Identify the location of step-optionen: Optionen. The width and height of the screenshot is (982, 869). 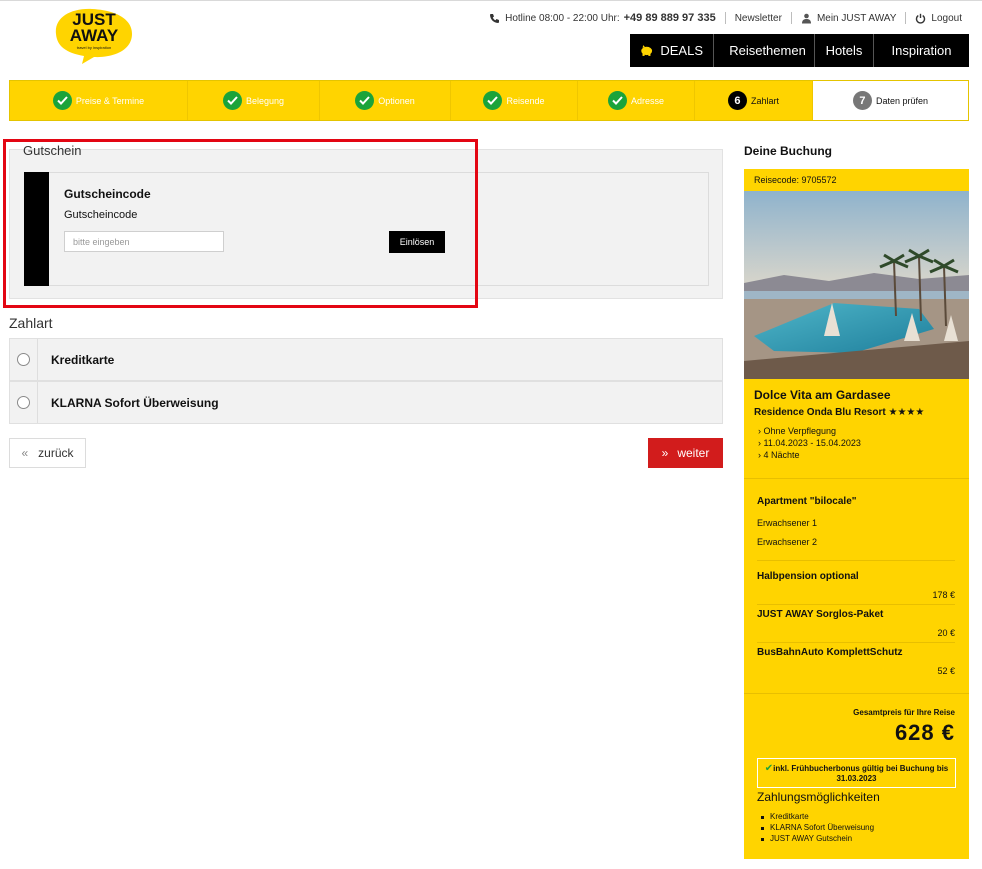
(385, 100).